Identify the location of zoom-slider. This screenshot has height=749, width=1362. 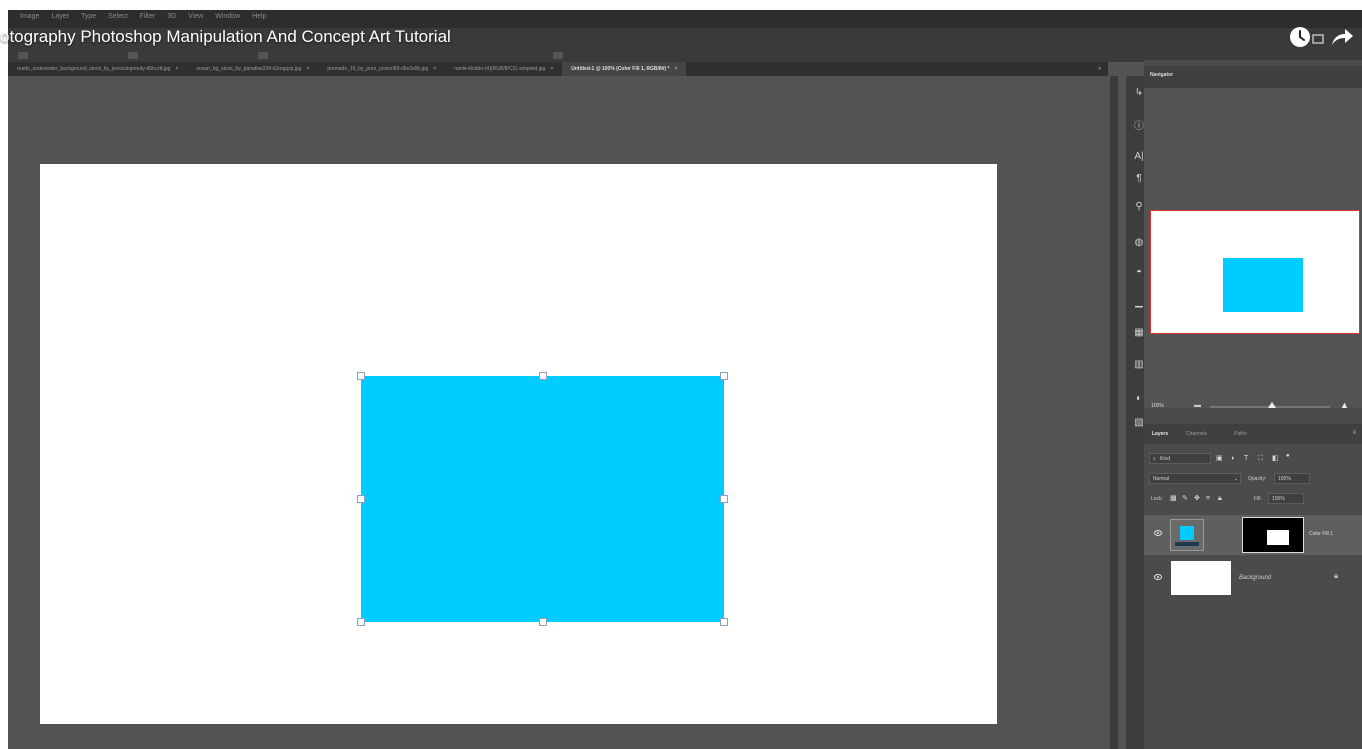
(1270, 405).